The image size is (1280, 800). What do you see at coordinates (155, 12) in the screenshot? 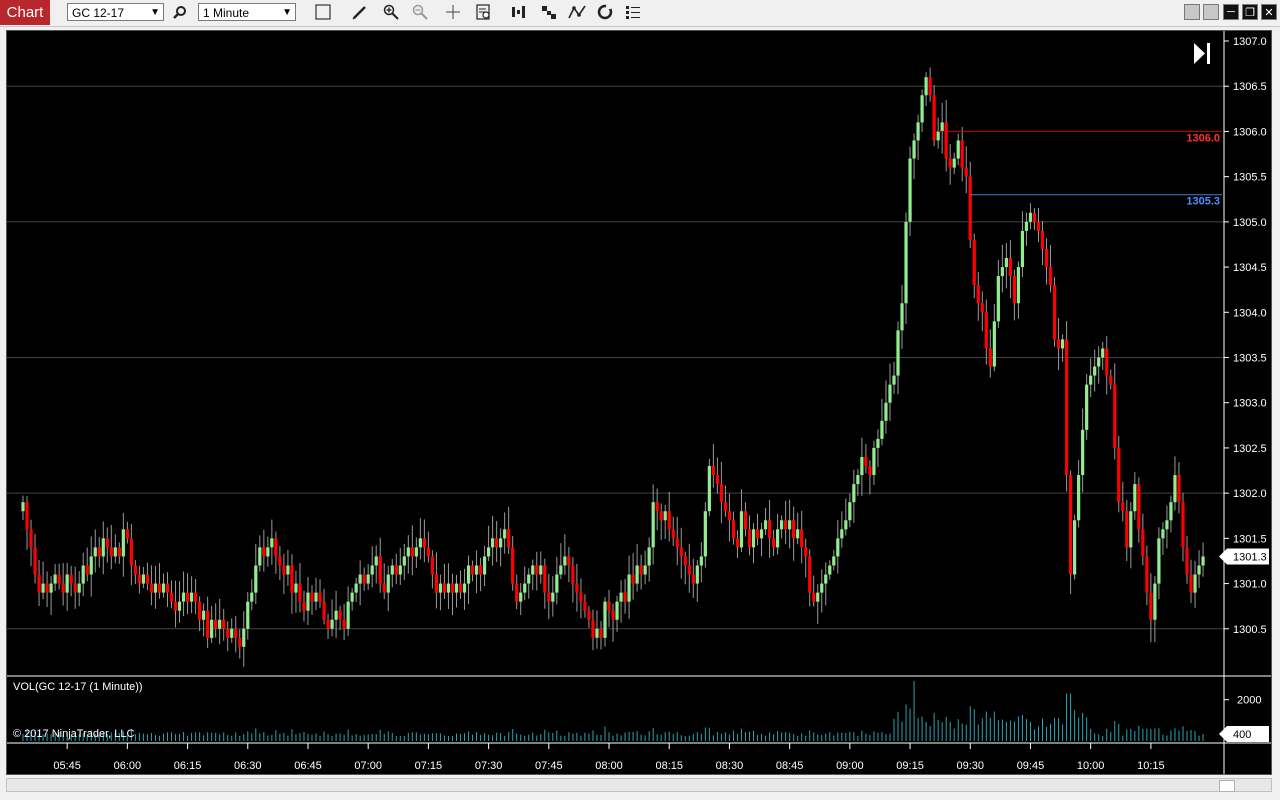
I see `chevron-down-icon: ▼` at bounding box center [155, 12].